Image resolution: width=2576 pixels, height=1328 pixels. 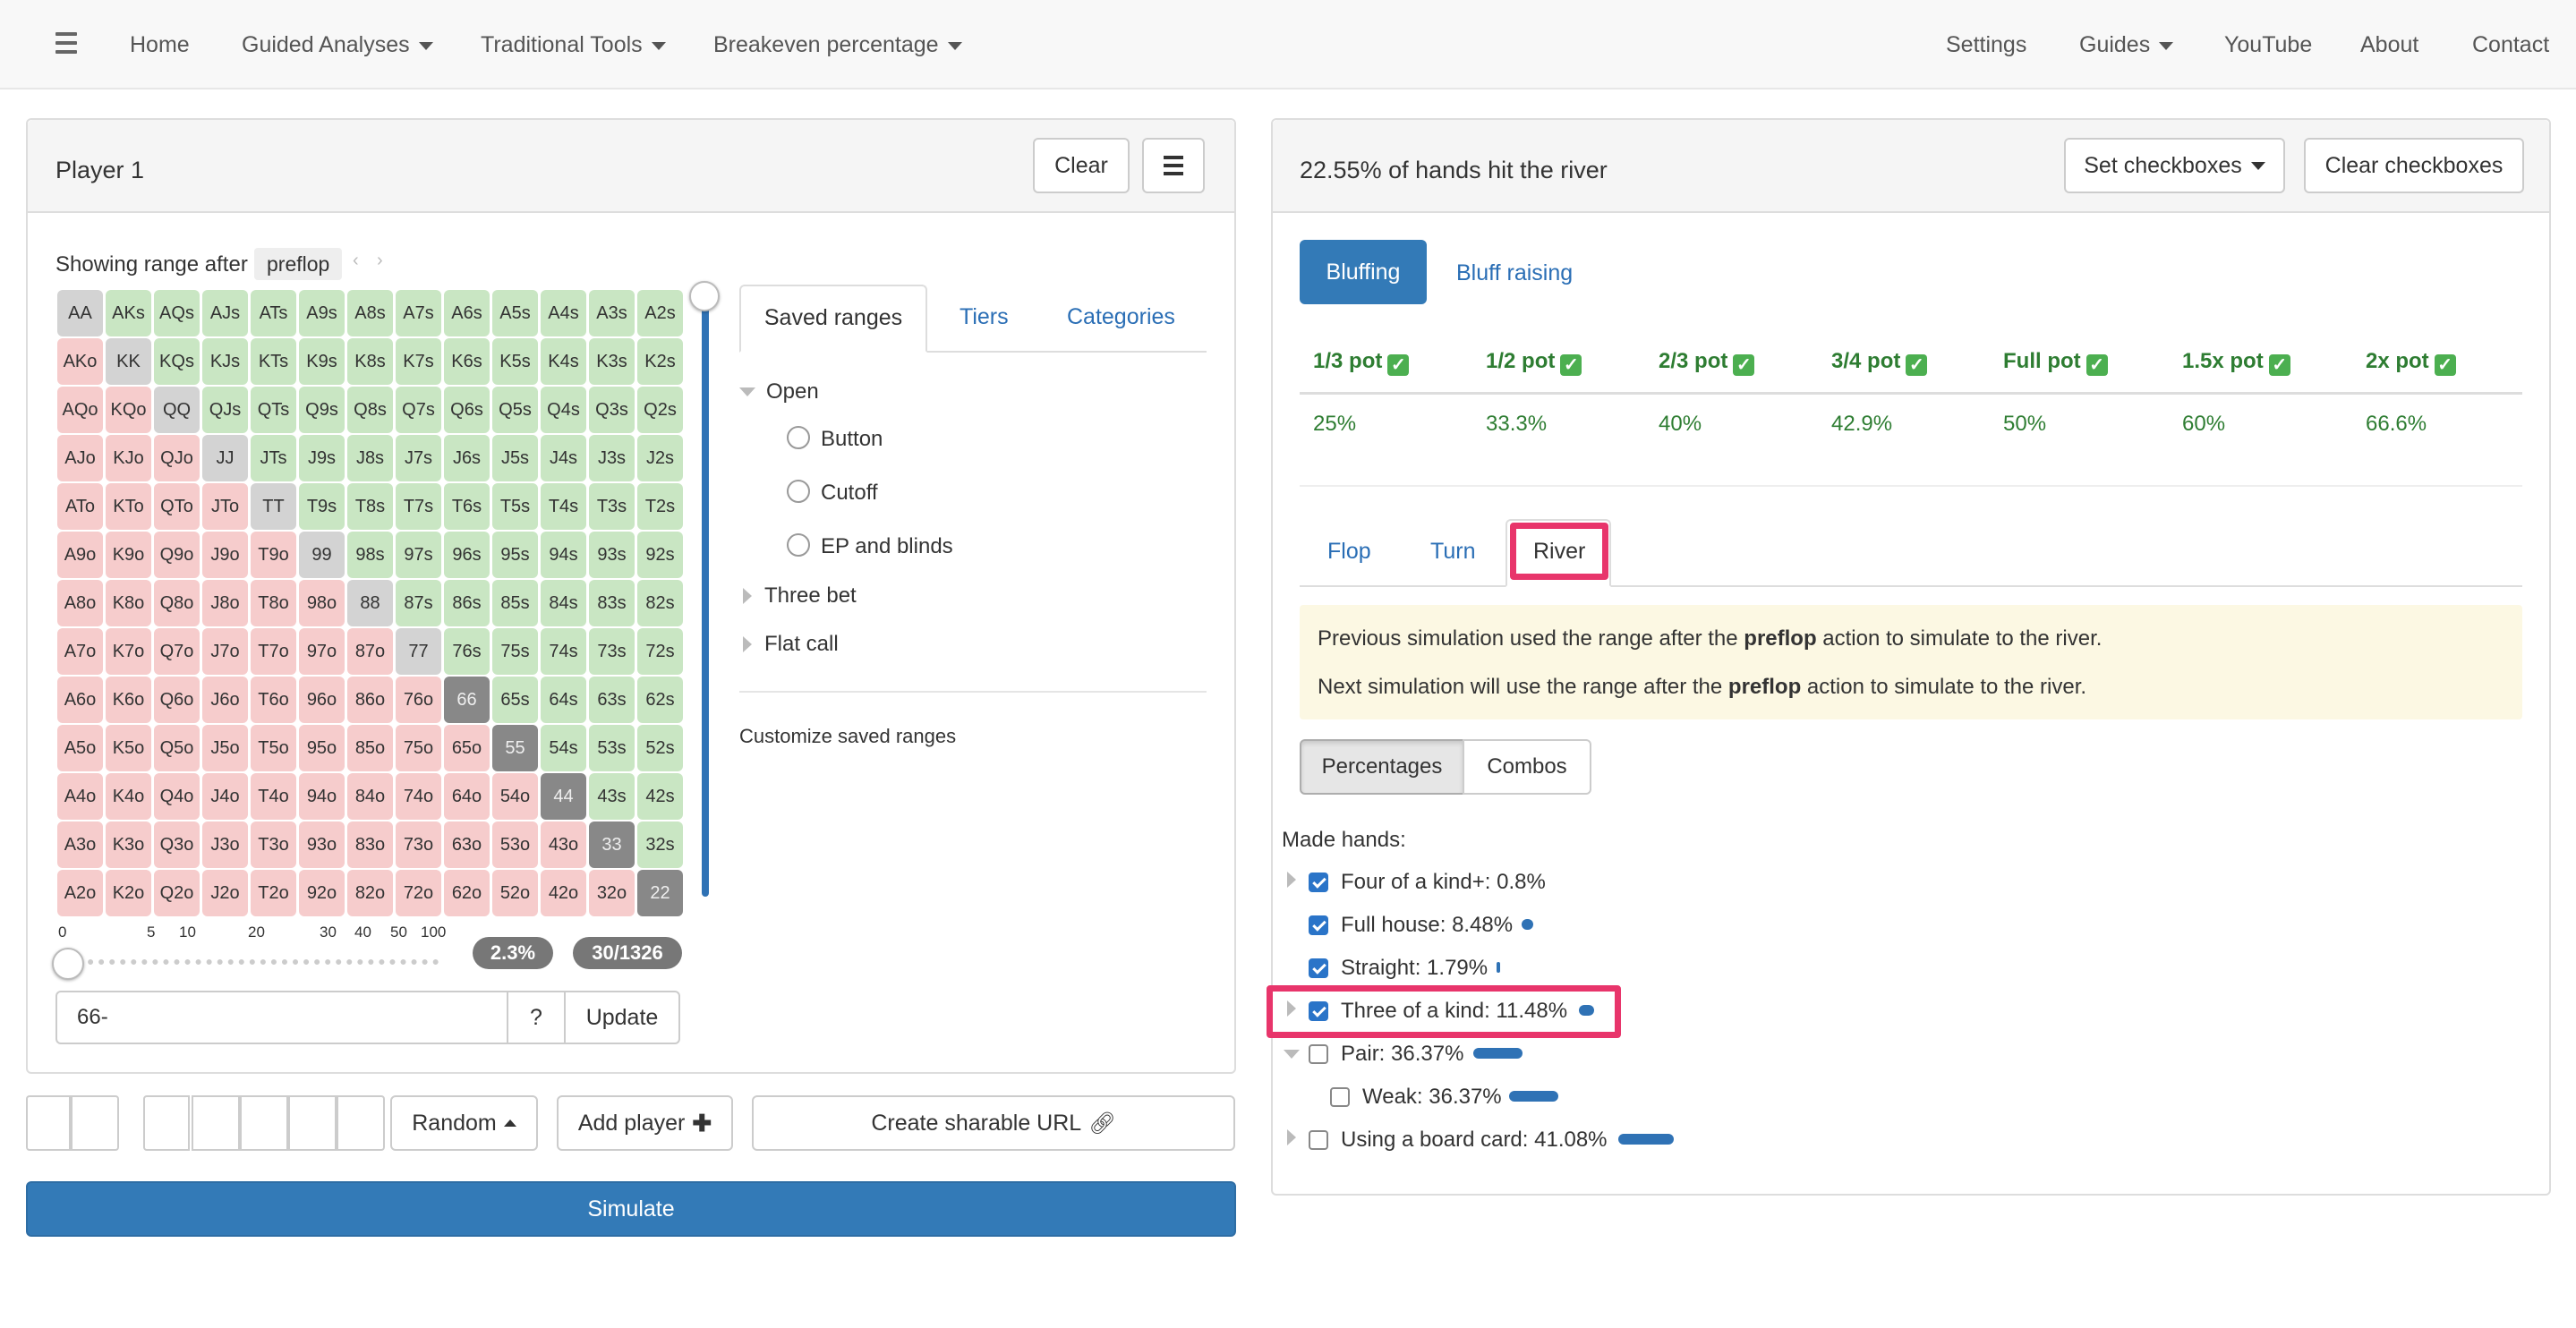 I want to click on hand-cell: Q7s, so click(x=418, y=410).